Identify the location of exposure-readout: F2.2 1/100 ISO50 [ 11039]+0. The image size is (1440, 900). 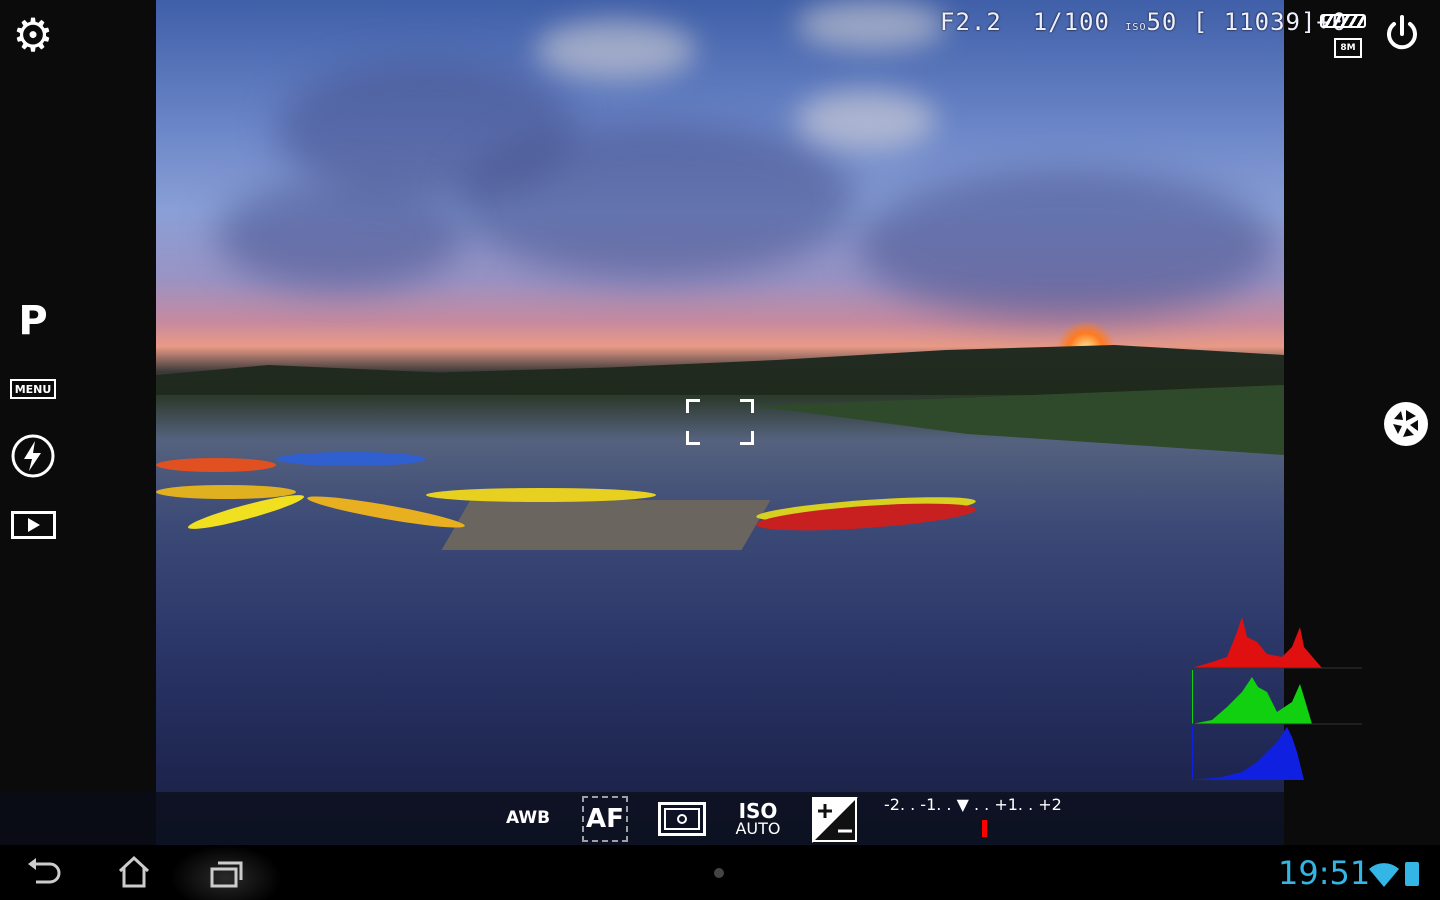
(1143, 22).